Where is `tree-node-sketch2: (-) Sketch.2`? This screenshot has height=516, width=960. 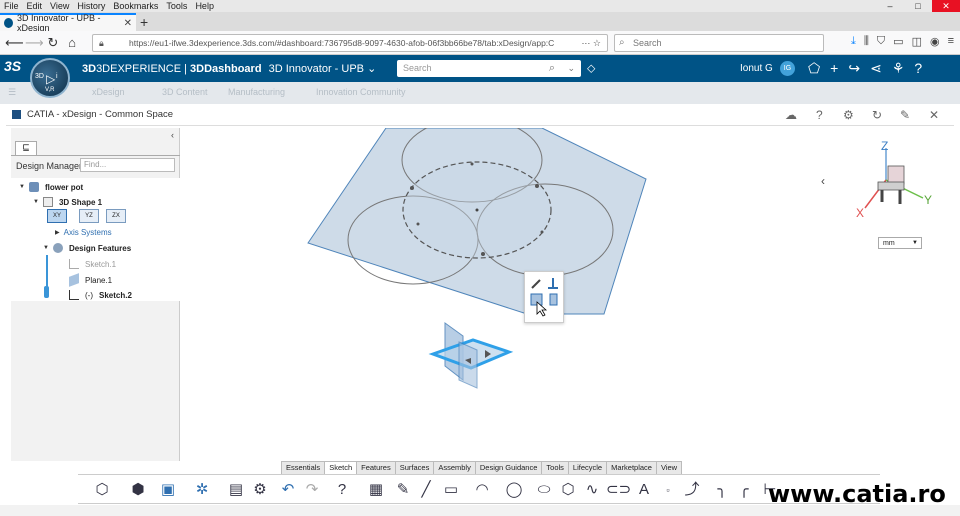
tree-node-sketch2: (-) Sketch.2 is located at coordinates (100, 295).